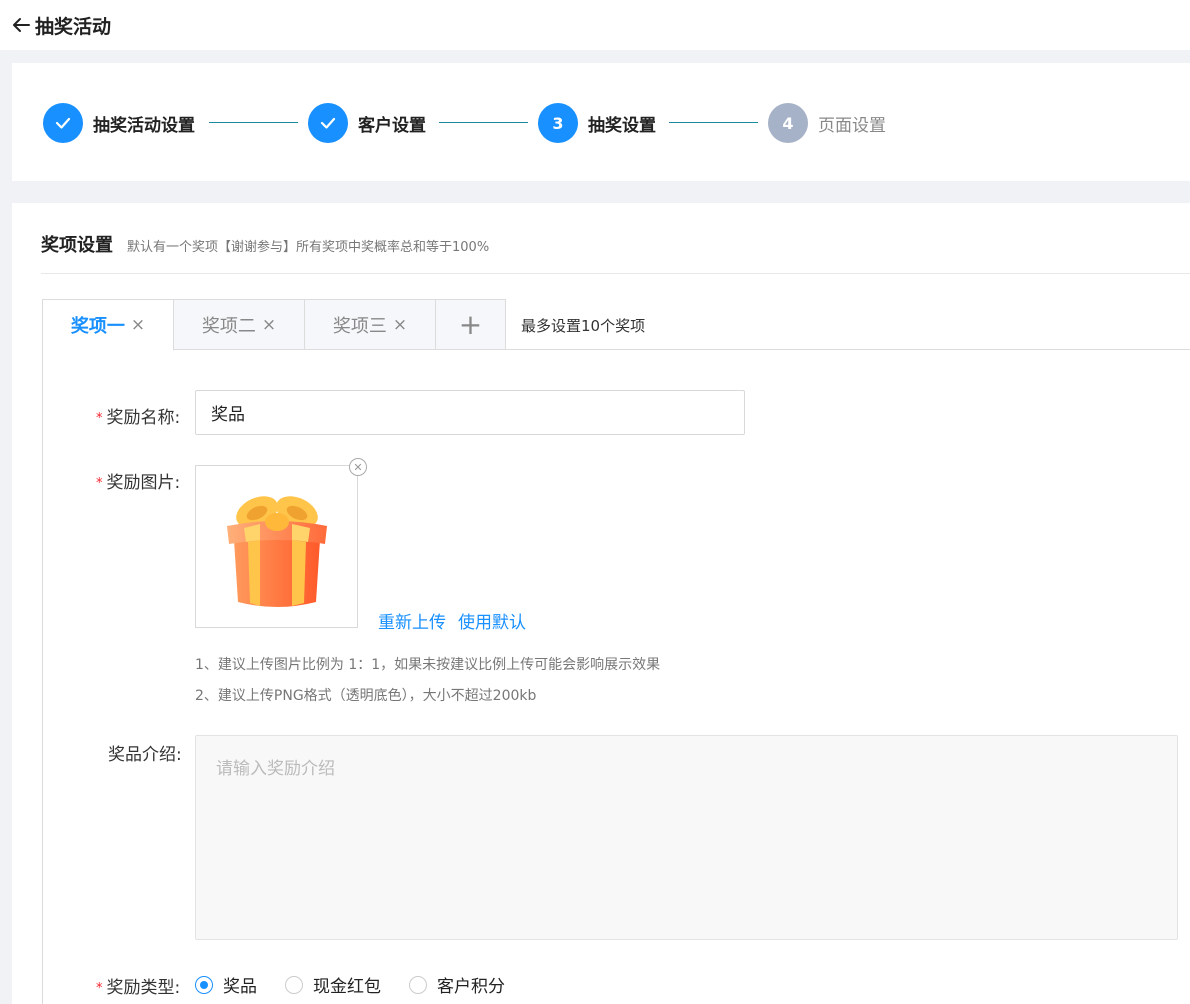 The width and height of the screenshot is (1190, 1004). Describe the element at coordinates (412, 620) in the screenshot. I see `reupload-link: 重新上传` at that location.